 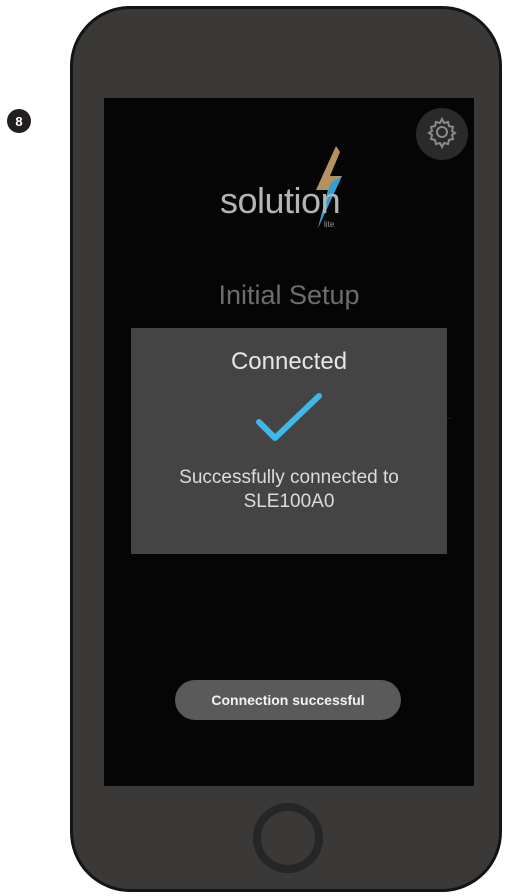 I want to click on logo-subtext: lite, so click(x=329, y=224).